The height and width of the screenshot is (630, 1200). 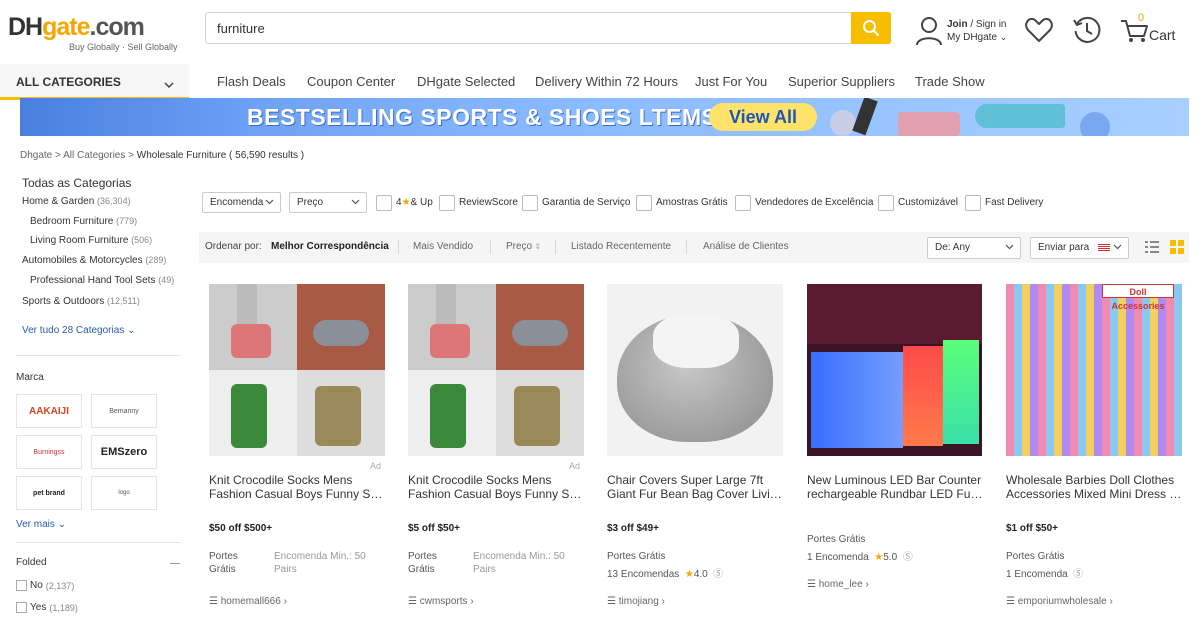 I want to click on store-icon: ☰, so click(x=1012, y=601).